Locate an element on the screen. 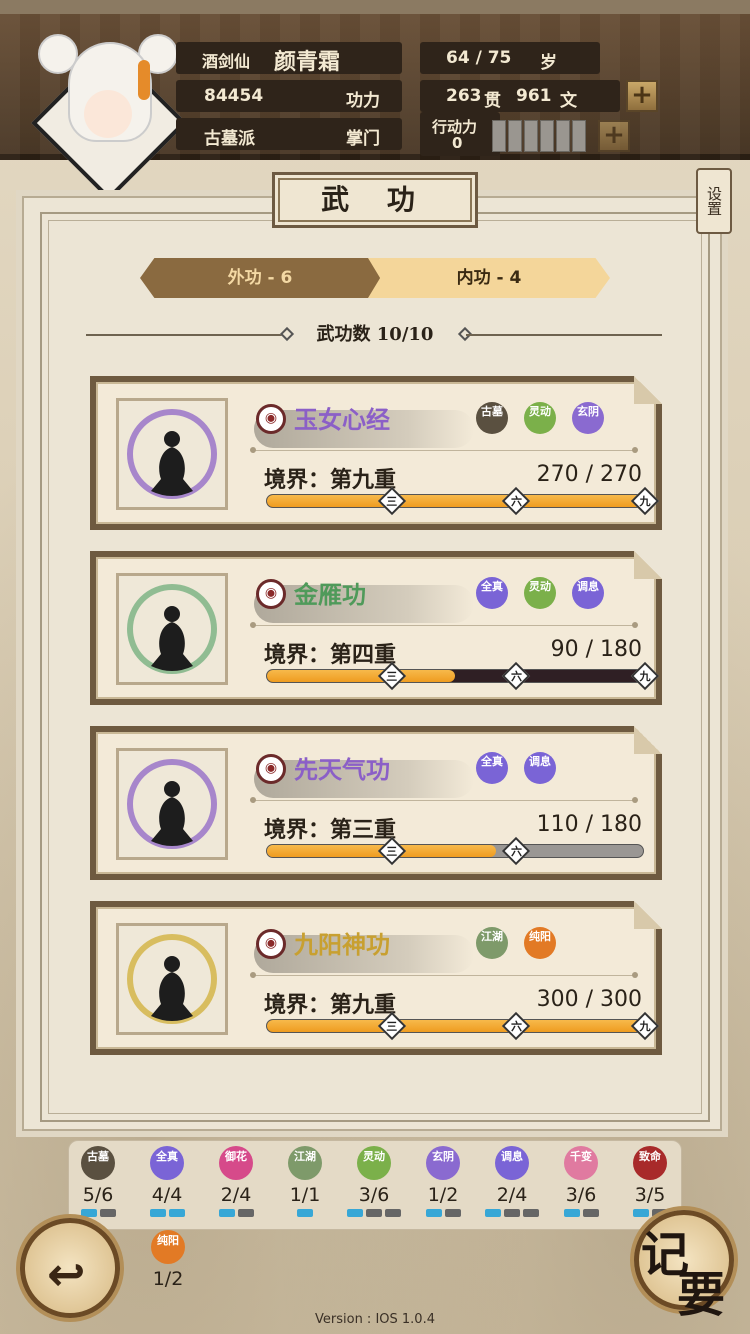  trait-tally-item: 调息 2/4 is located at coordinates (512, 1181).